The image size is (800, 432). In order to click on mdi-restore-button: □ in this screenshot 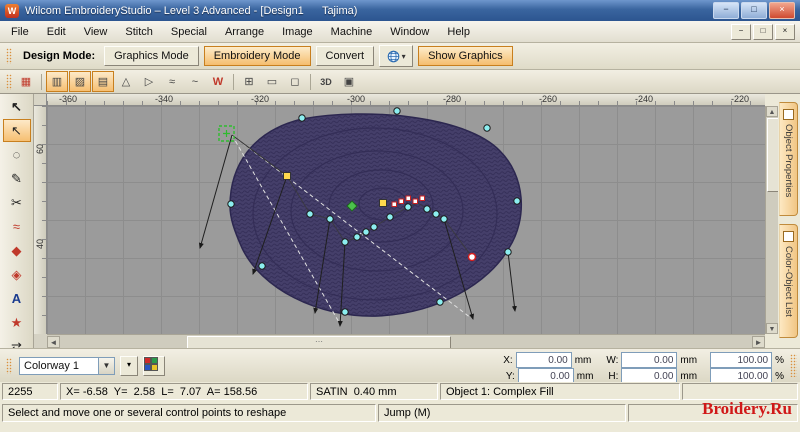, I will do `click(763, 31)`.